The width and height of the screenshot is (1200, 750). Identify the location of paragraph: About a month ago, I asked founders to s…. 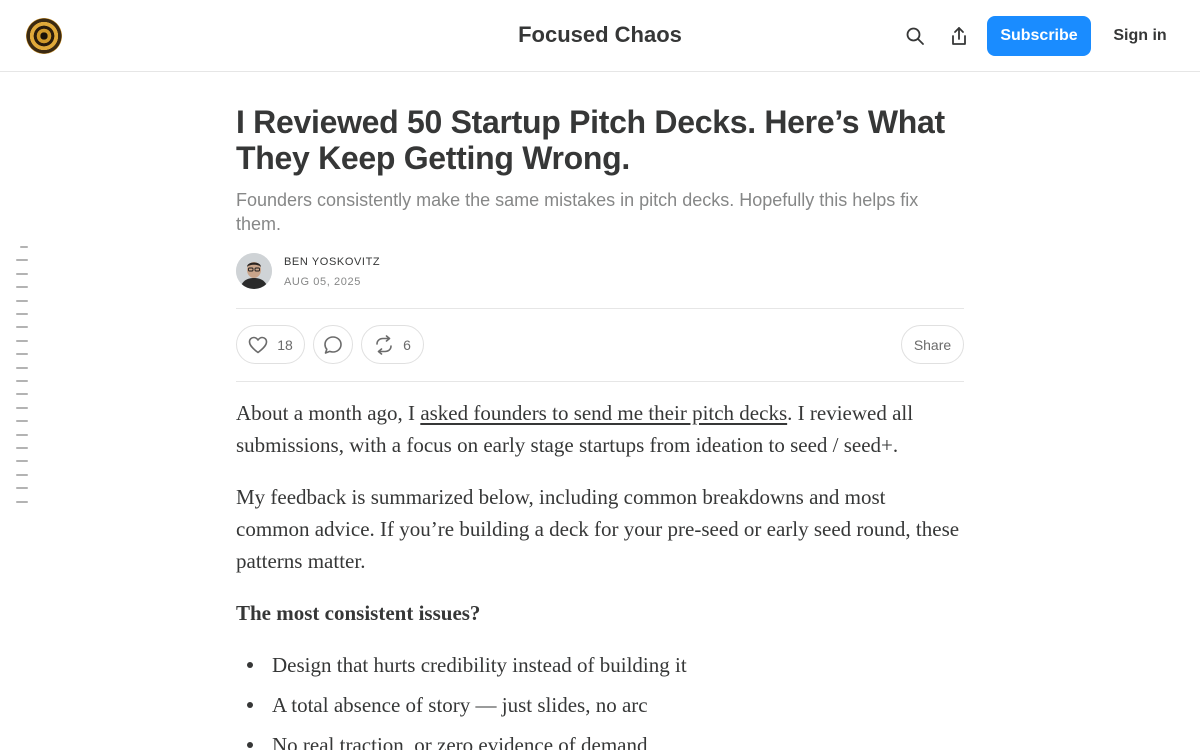
(600, 429).